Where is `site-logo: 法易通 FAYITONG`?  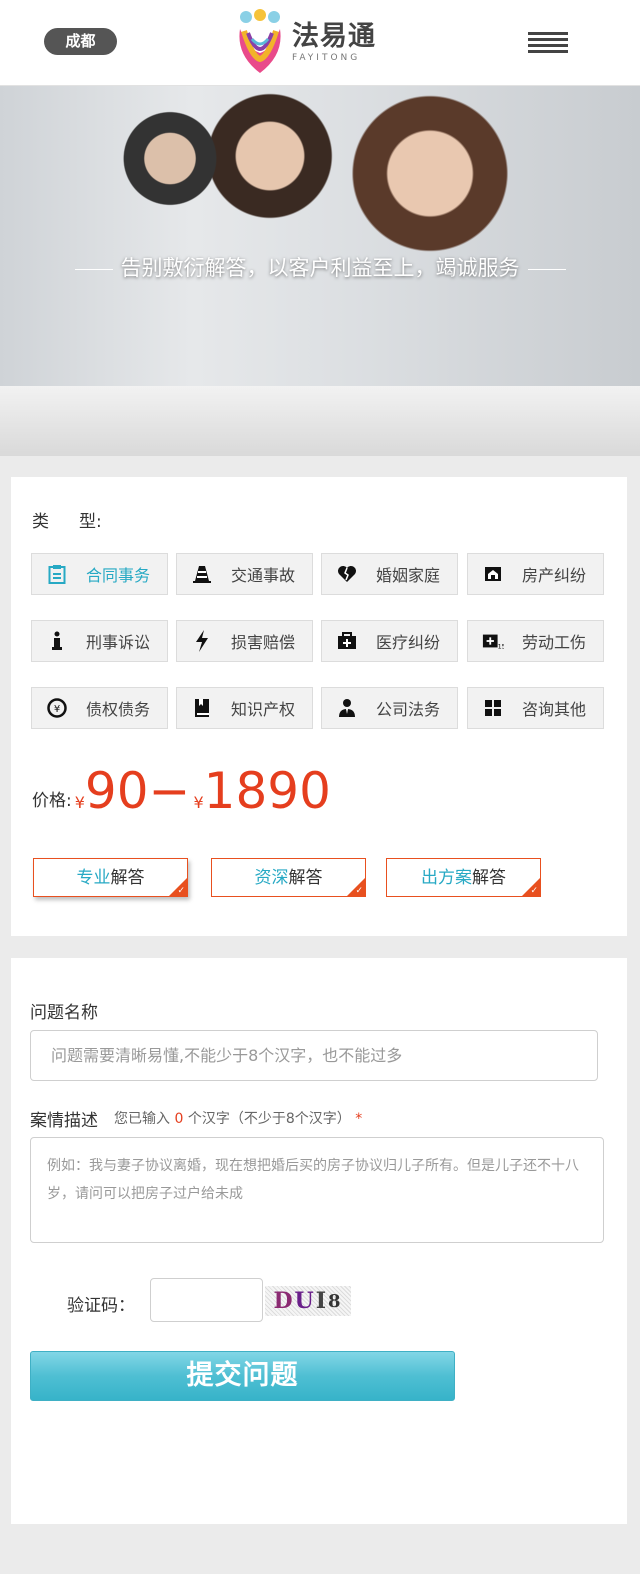 site-logo: 法易通 FAYITONG is located at coordinates (304, 43).